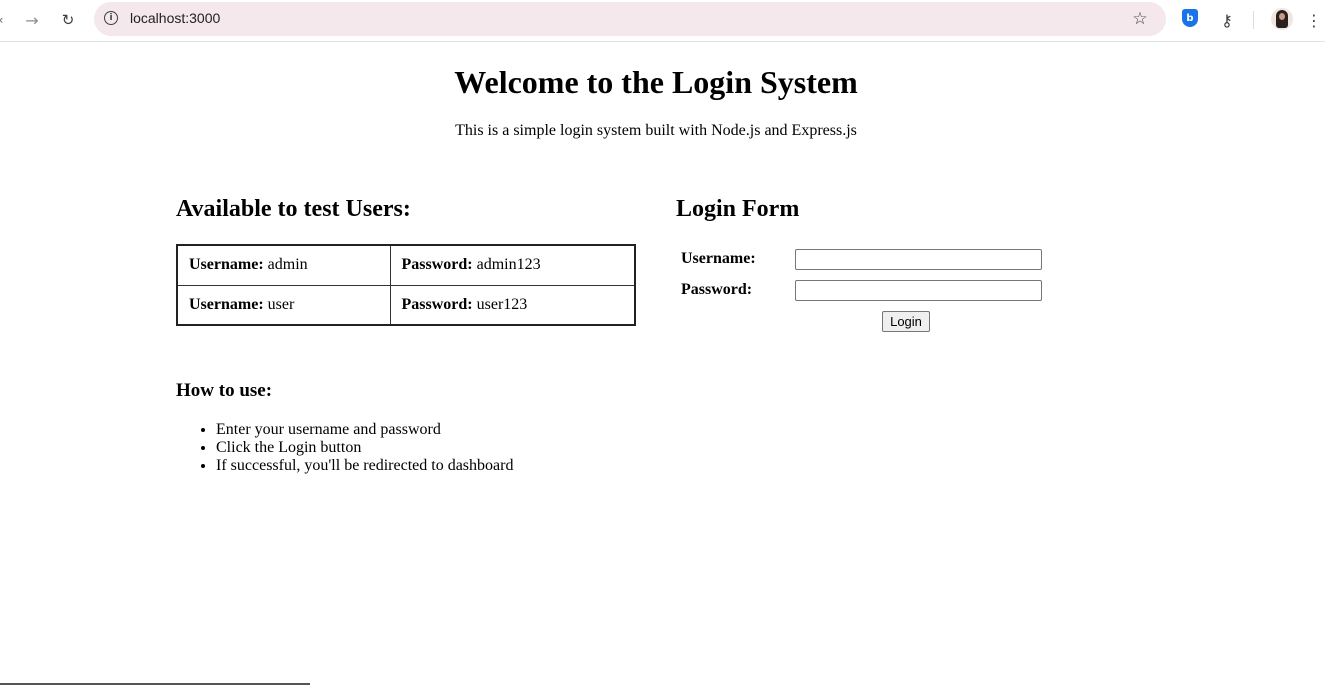 The width and height of the screenshot is (1325, 685). Describe the element at coordinates (1227, 20) in the screenshot. I see `extensions-puzzle-icon: ⚷` at that location.